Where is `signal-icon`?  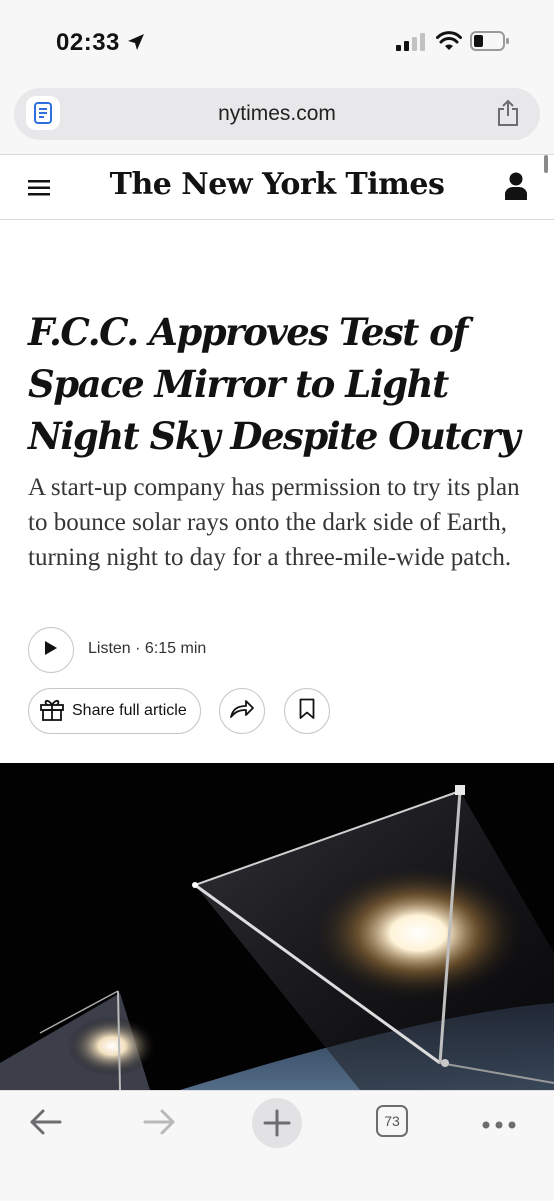 signal-icon is located at coordinates (411, 44).